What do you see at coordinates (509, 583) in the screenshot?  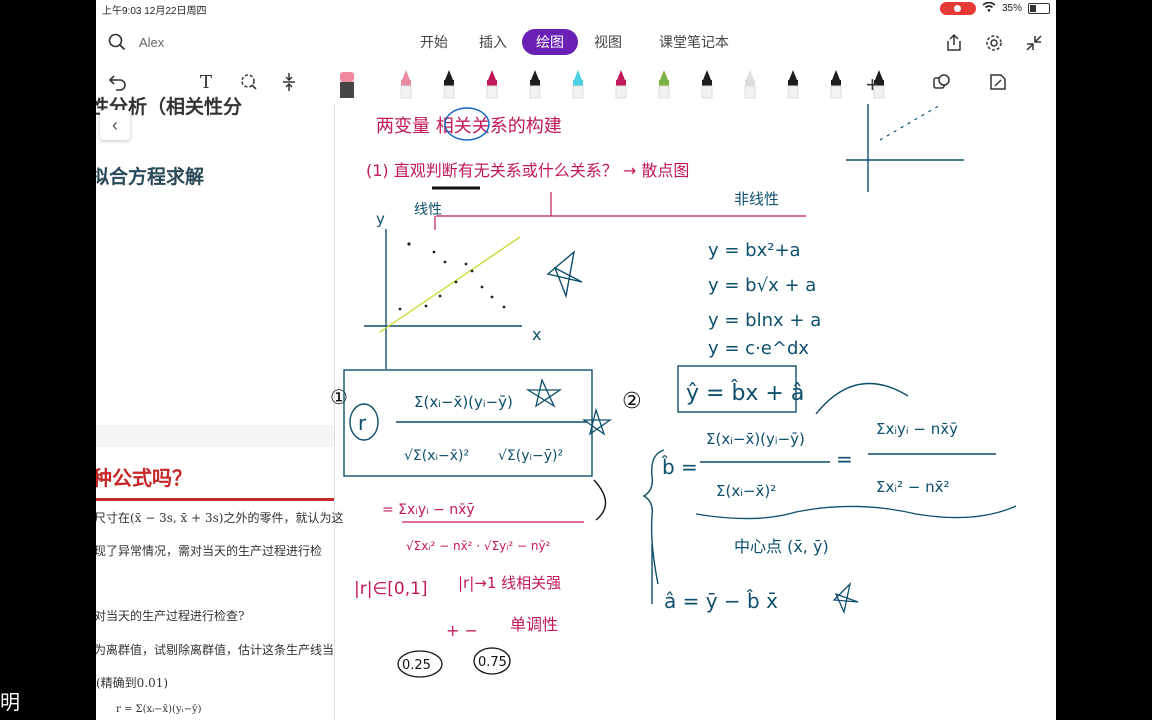 I see `r-strong: |r|→1 线相关强` at bounding box center [509, 583].